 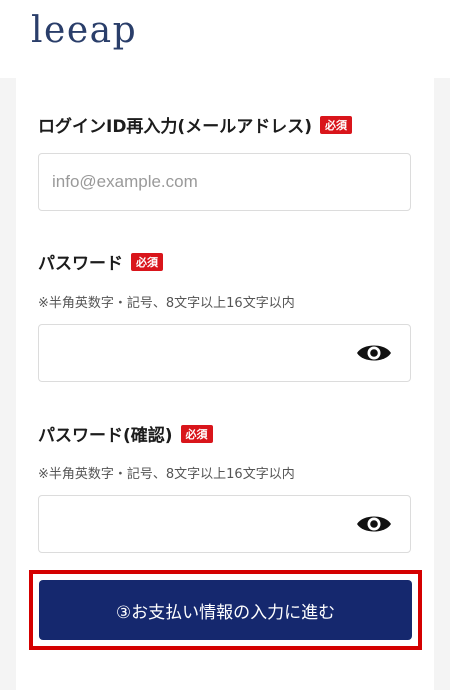 I want to click on password-confirm-field-box, so click(x=224, y=524).